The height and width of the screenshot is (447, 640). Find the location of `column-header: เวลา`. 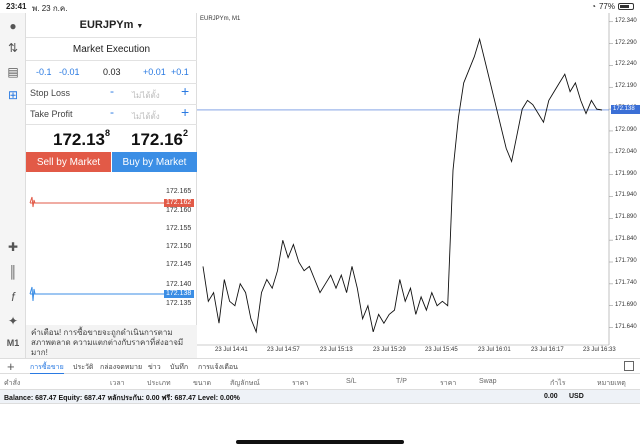

column-header: เวลา is located at coordinates (117, 383).